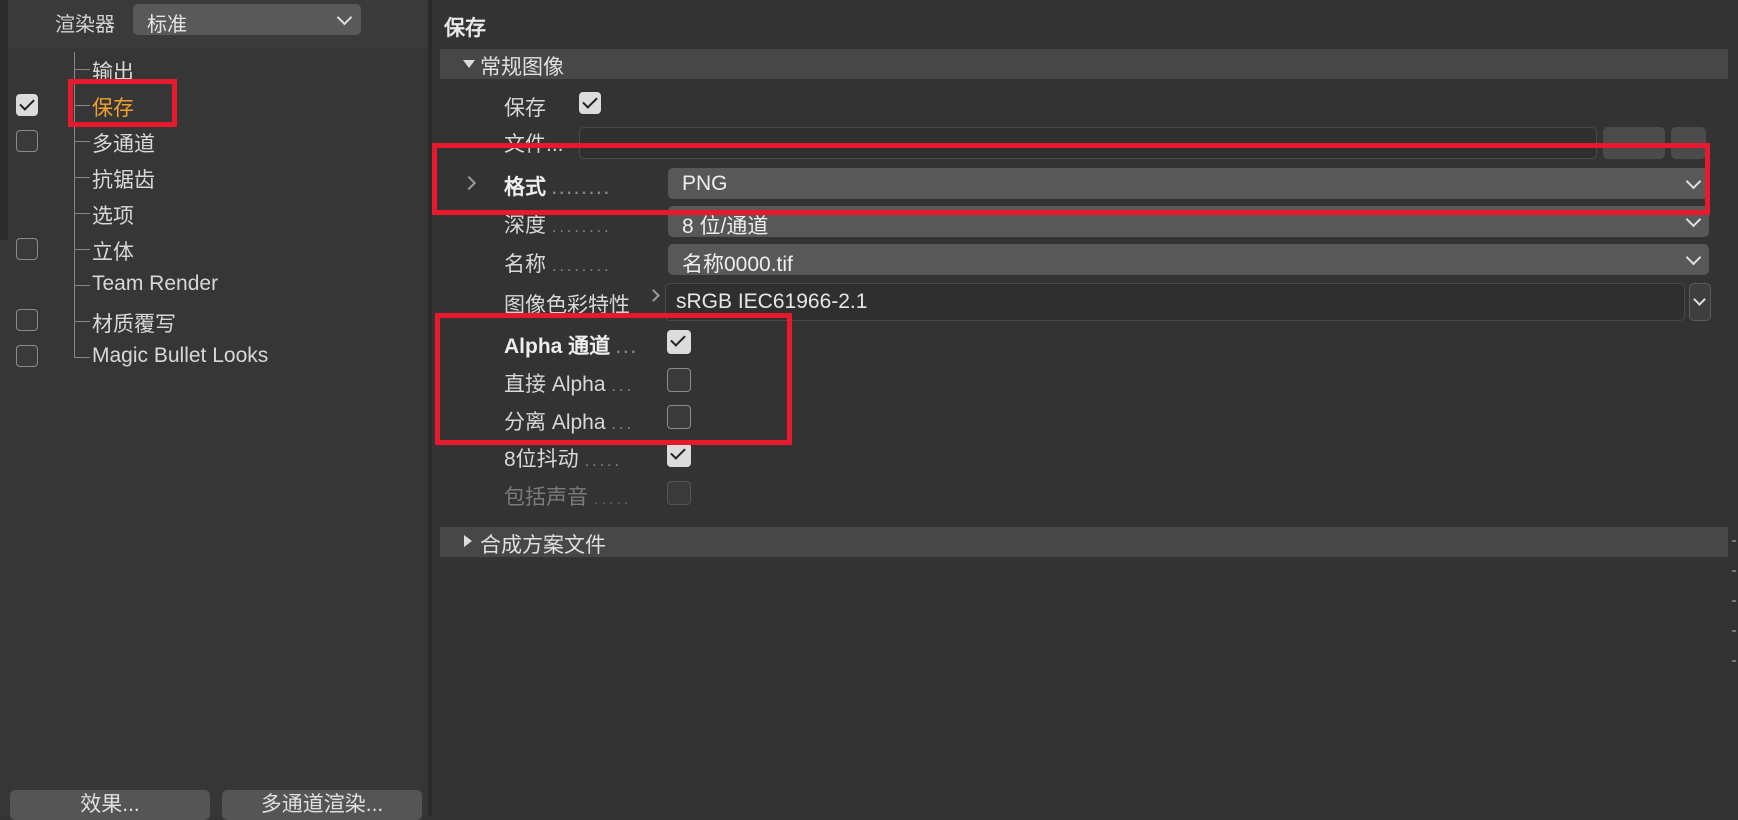 The height and width of the screenshot is (820, 1738). What do you see at coordinates (27, 356) in the screenshot?
I see `tree-checkbox-magic-bullet` at bounding box center [27, 356].